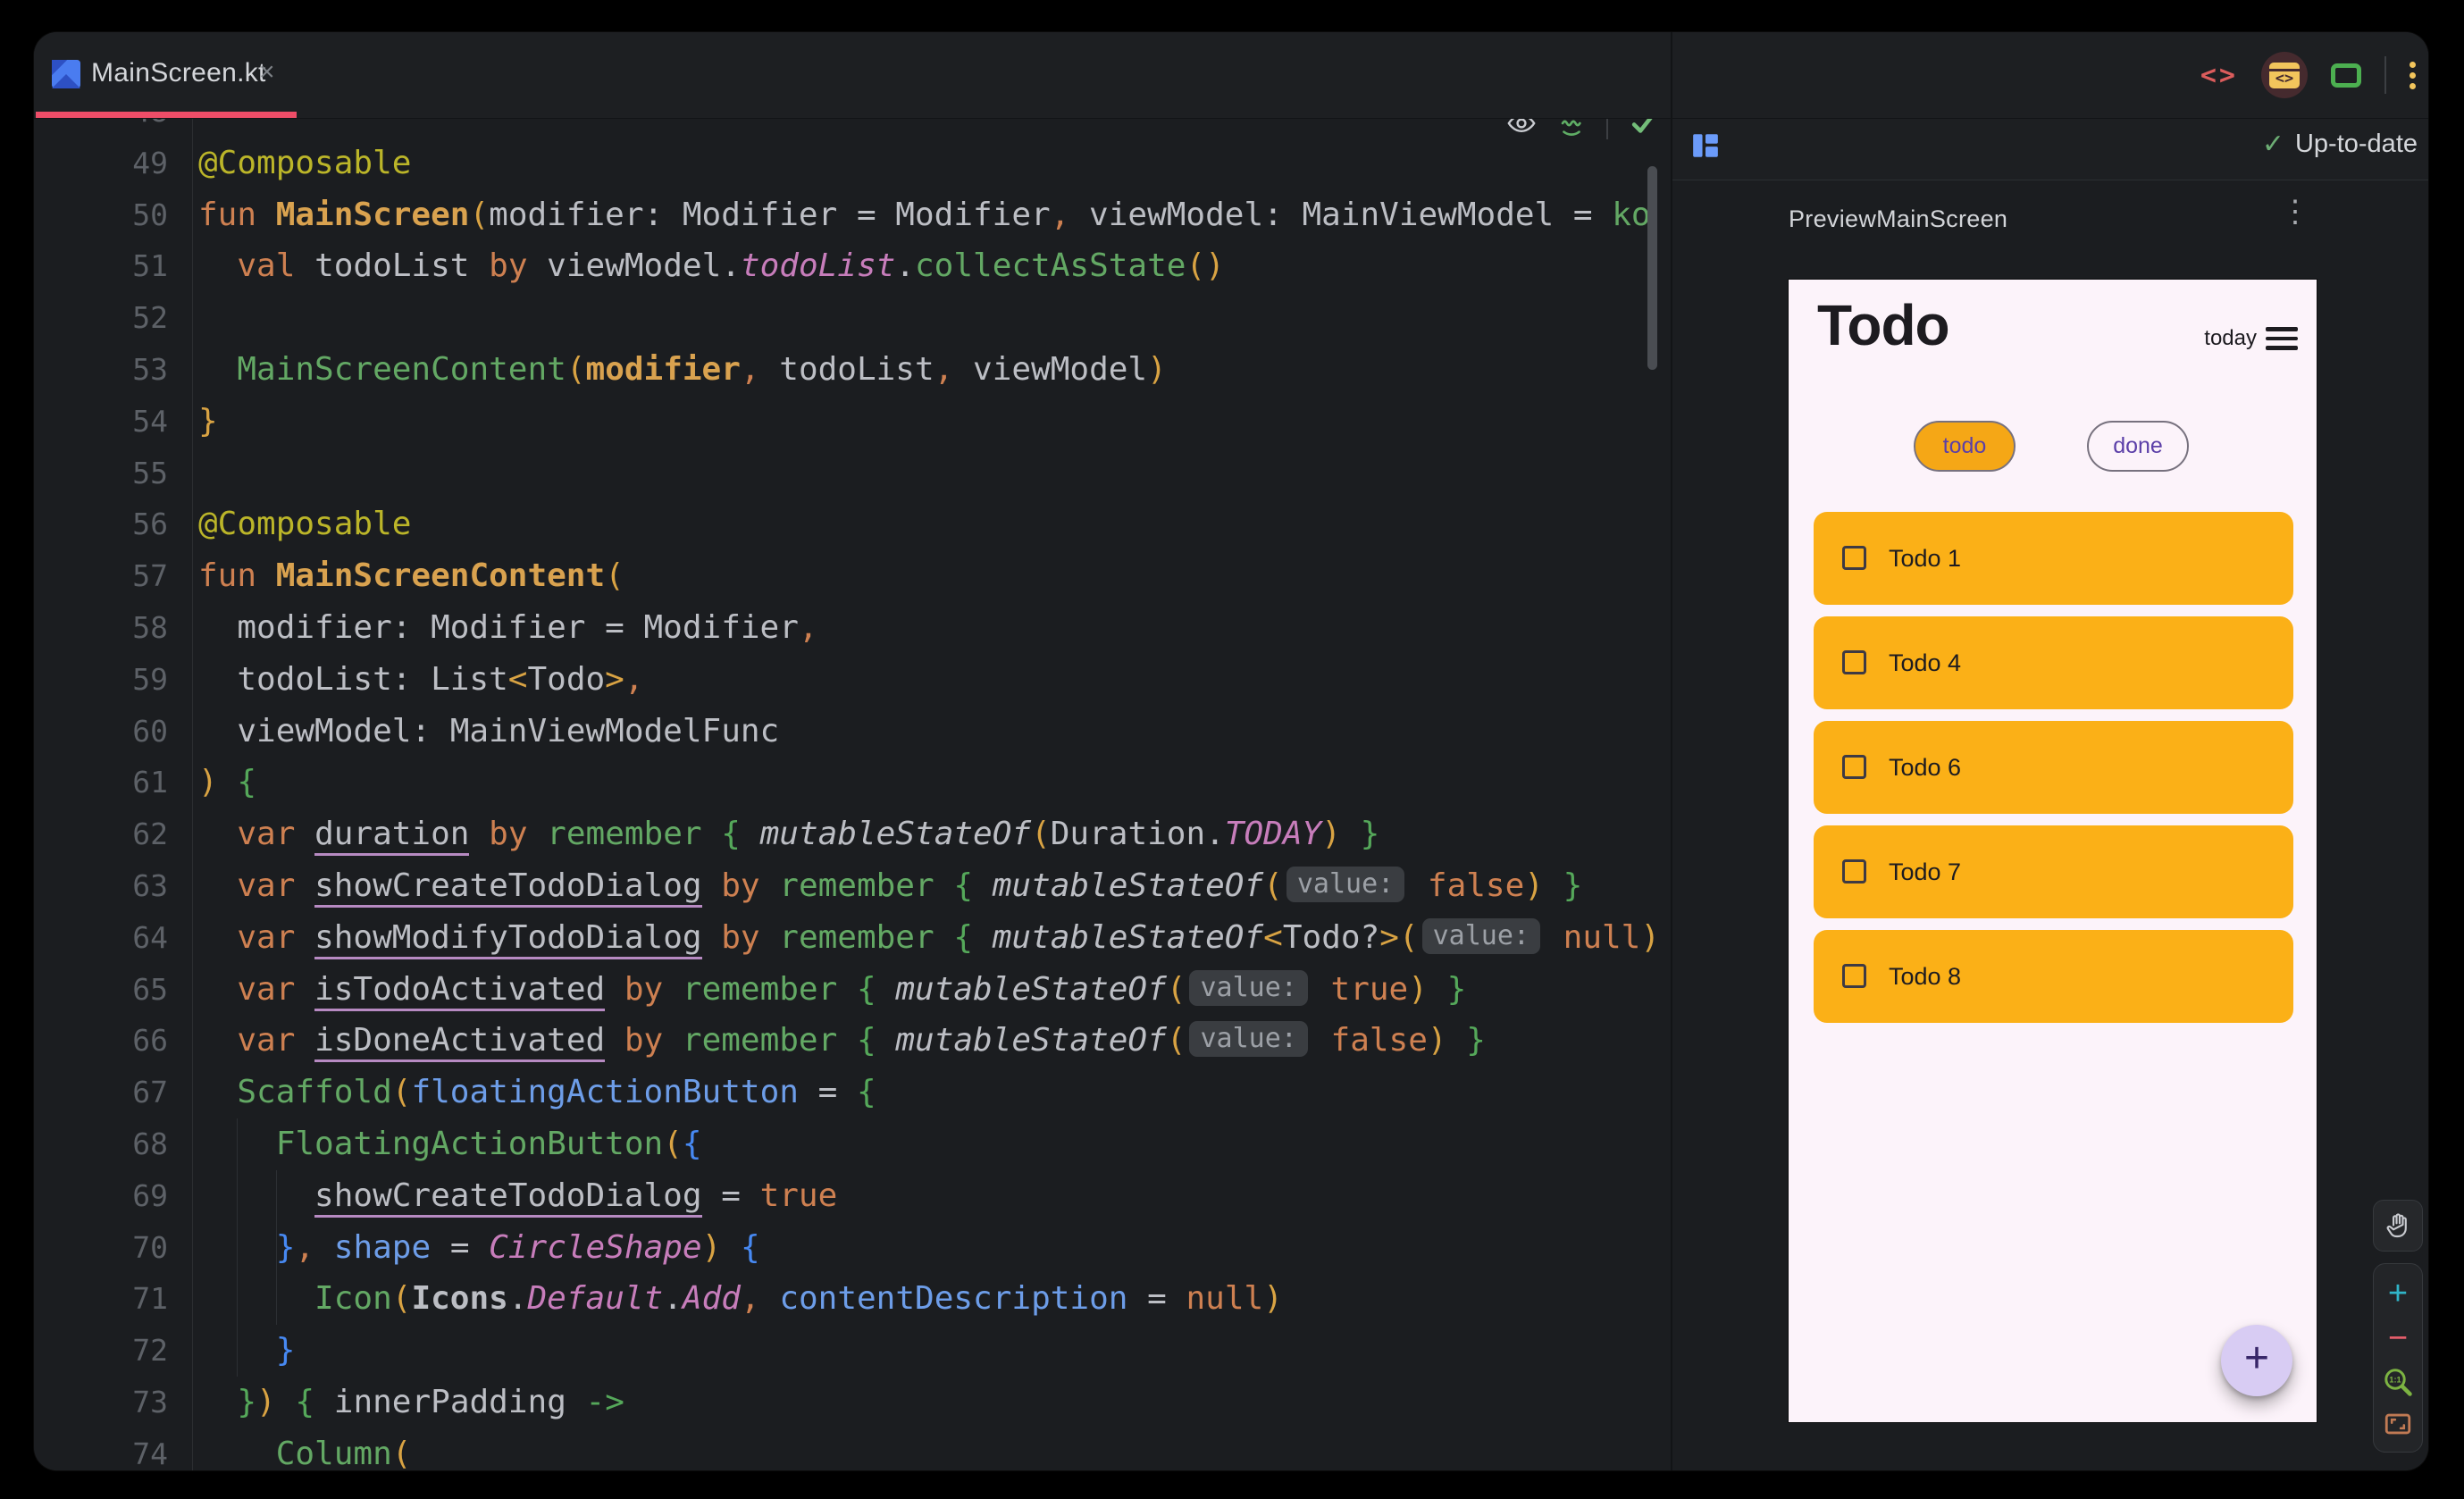 This screenshot has width=2464, height=1499. I want to click on line-number: 54, so click(128, 422).